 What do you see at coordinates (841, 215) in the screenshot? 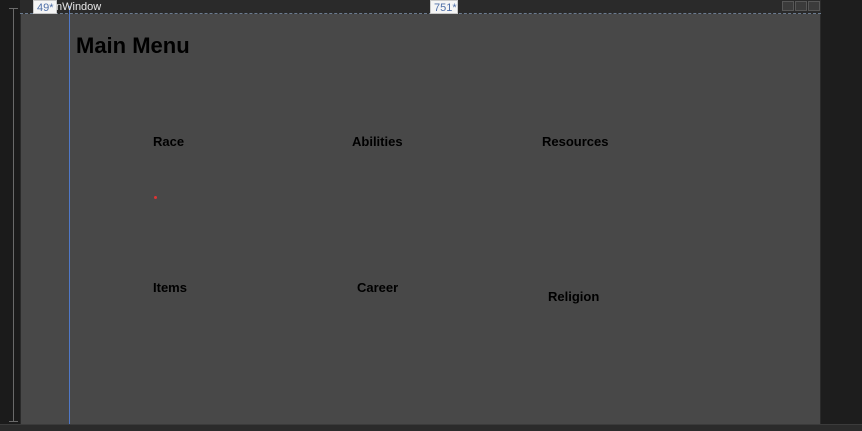
I see `right-panel` at bounding box center [841, 215].